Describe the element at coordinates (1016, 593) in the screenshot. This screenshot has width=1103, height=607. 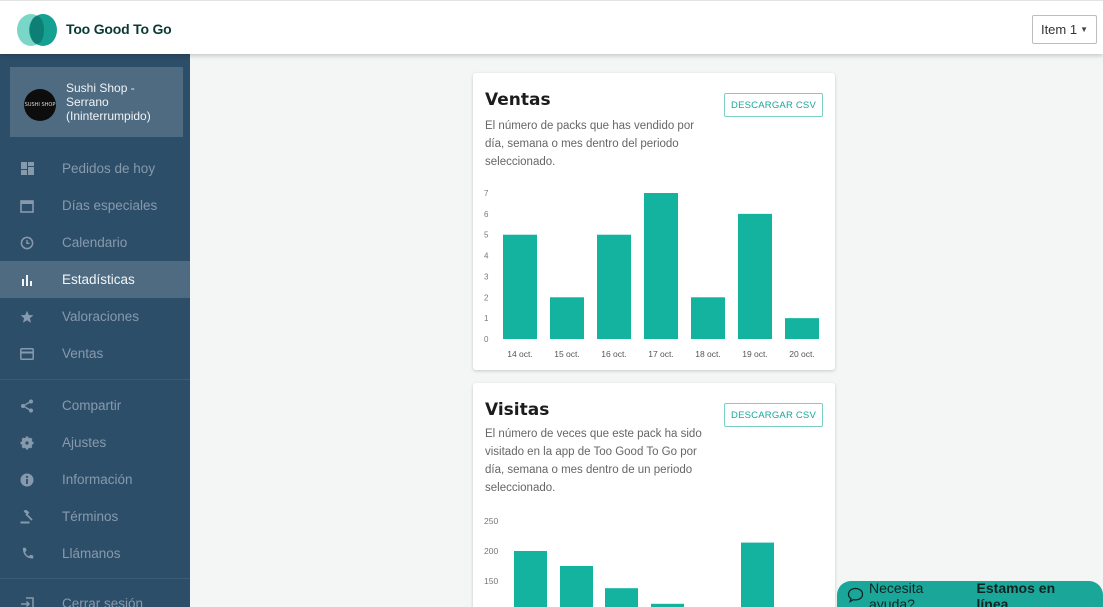
I see `help-online-text: Estamos en línea` at that location.